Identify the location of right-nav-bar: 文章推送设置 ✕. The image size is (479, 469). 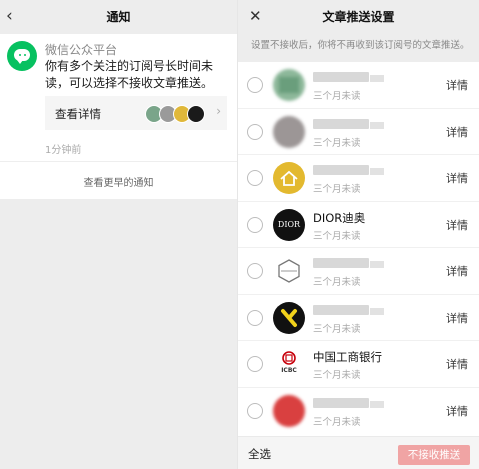
(358, 17).